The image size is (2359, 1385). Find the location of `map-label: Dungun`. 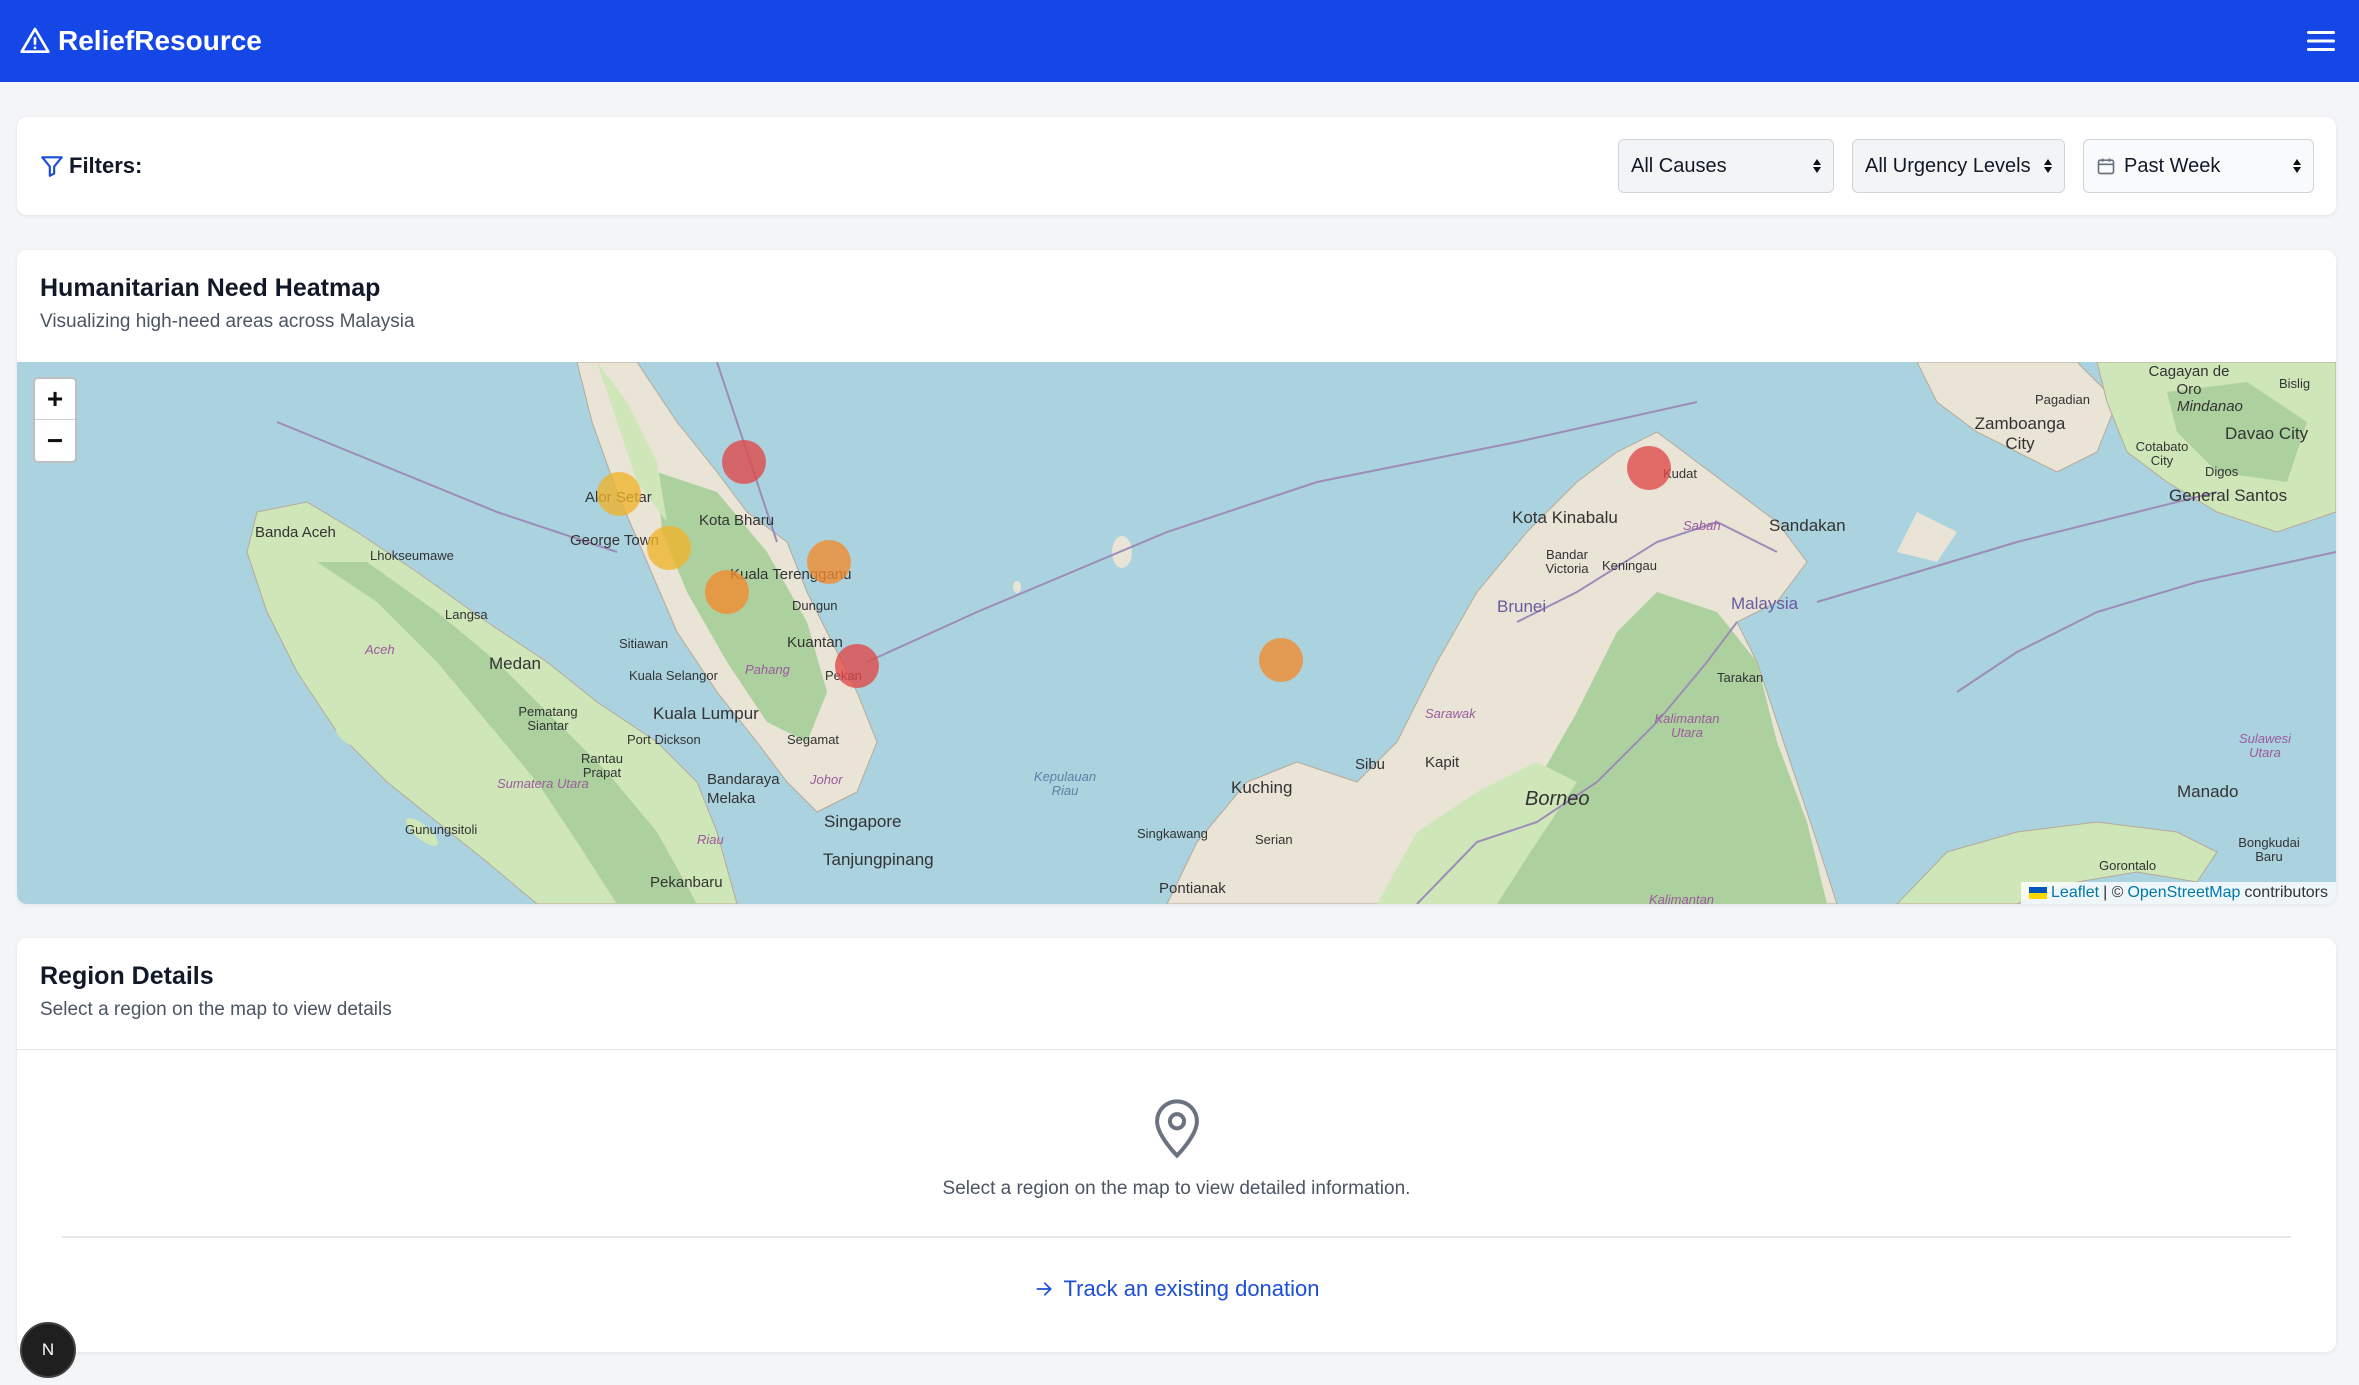

map-label: Dungun is located at coordinates (815, 605).